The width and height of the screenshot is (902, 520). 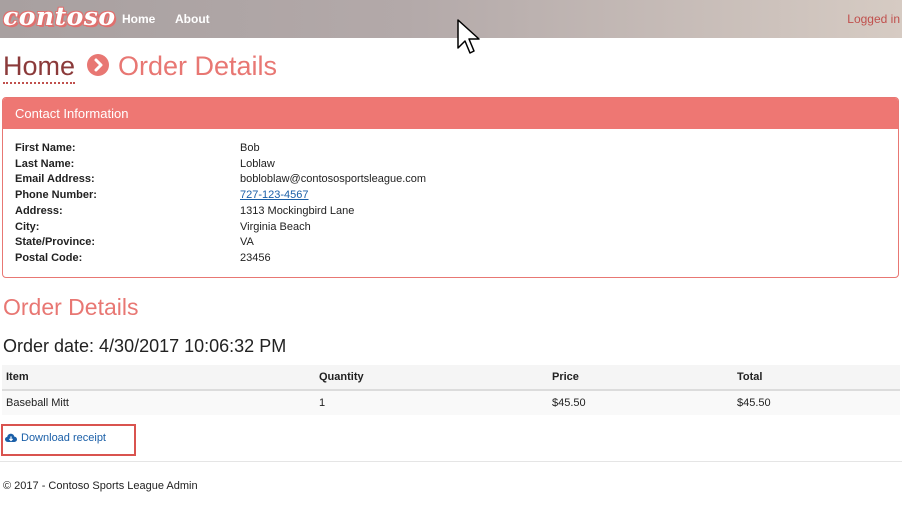 I want to click on field-label: Address:, so click(x=39, y=211).